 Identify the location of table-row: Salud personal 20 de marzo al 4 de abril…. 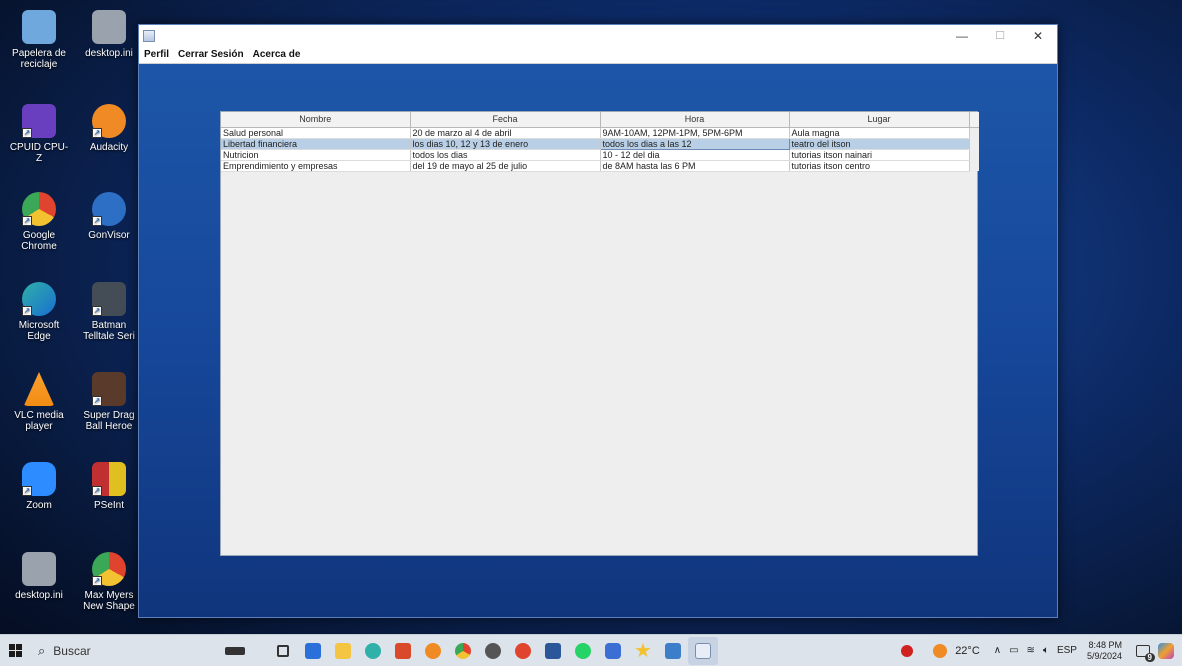
(600, 133).